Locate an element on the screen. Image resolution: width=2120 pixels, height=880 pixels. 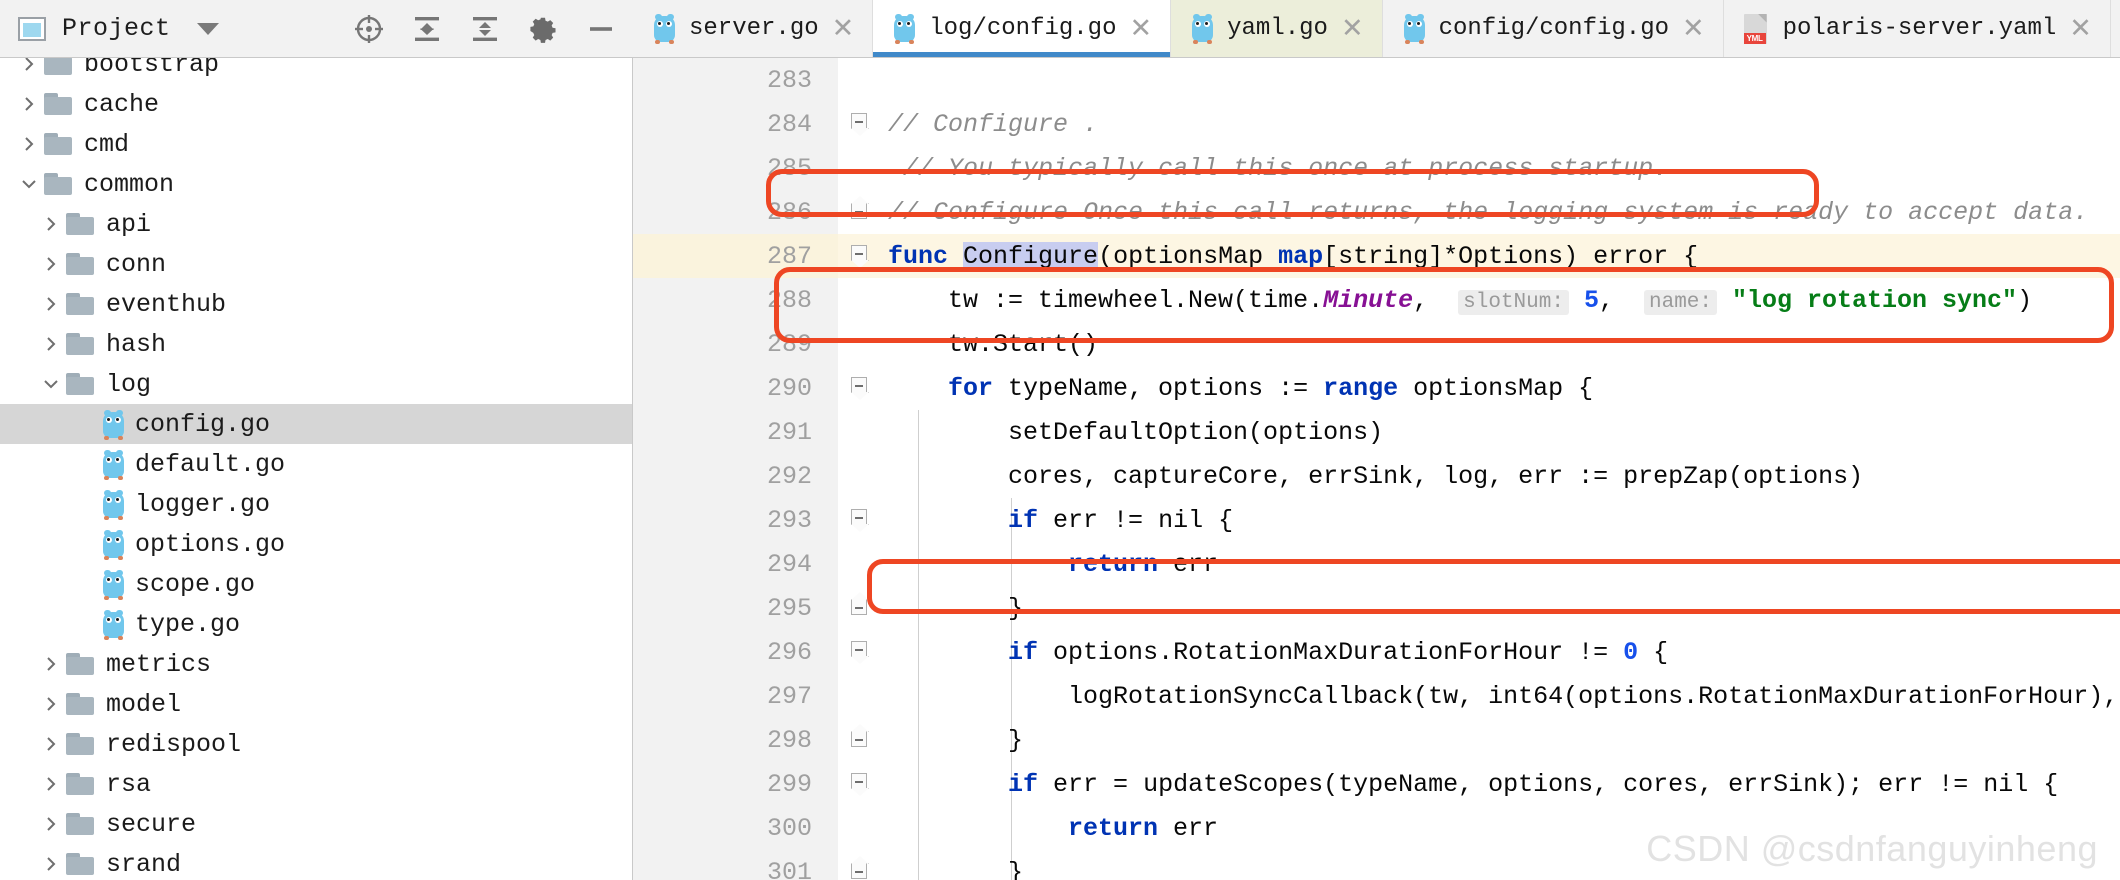
editor-tab-log-config-go: log/config.go ✕ is located at coordinates (1022, 28).